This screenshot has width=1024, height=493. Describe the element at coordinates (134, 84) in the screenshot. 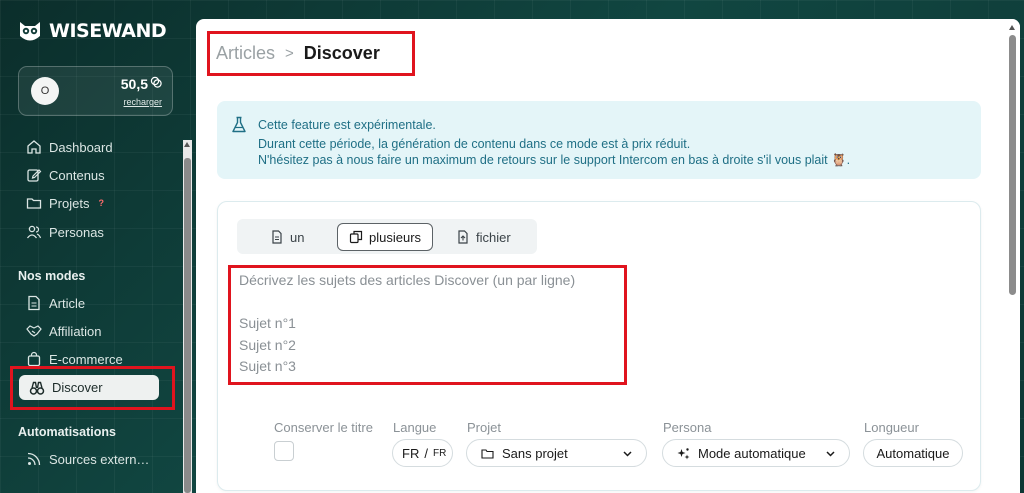

I see `credit-balance: 50,5` at that location.